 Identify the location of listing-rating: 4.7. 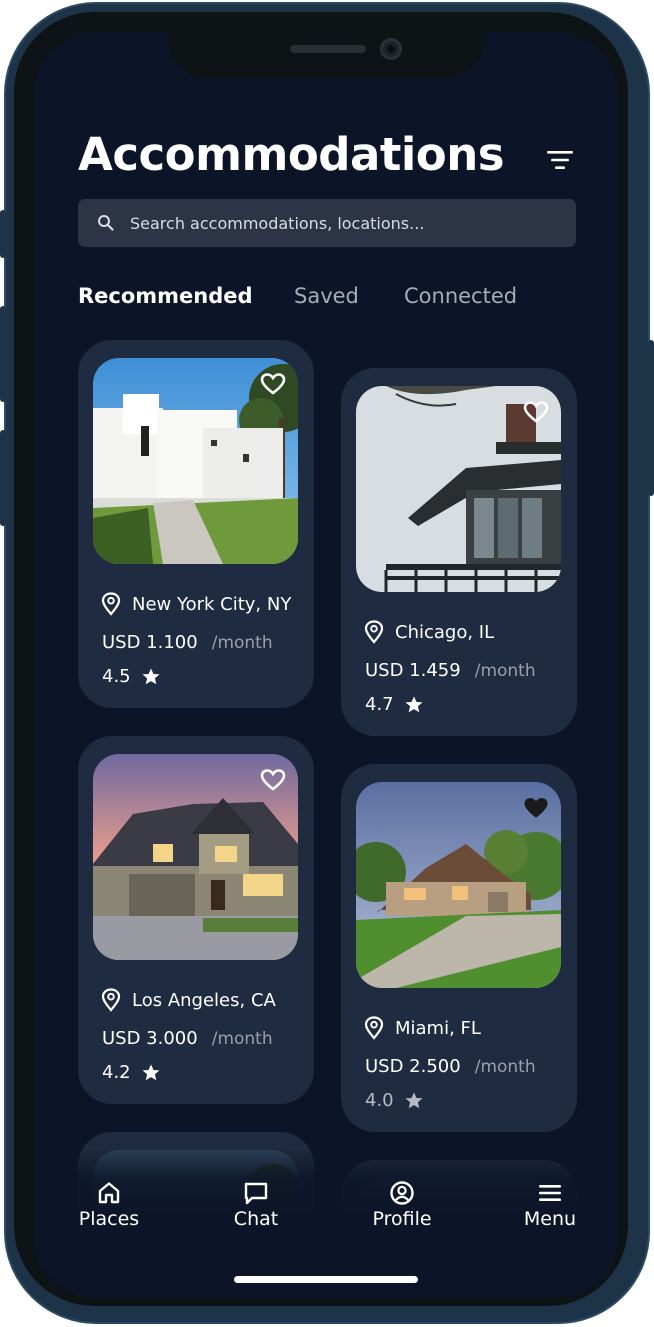
(394, 704).